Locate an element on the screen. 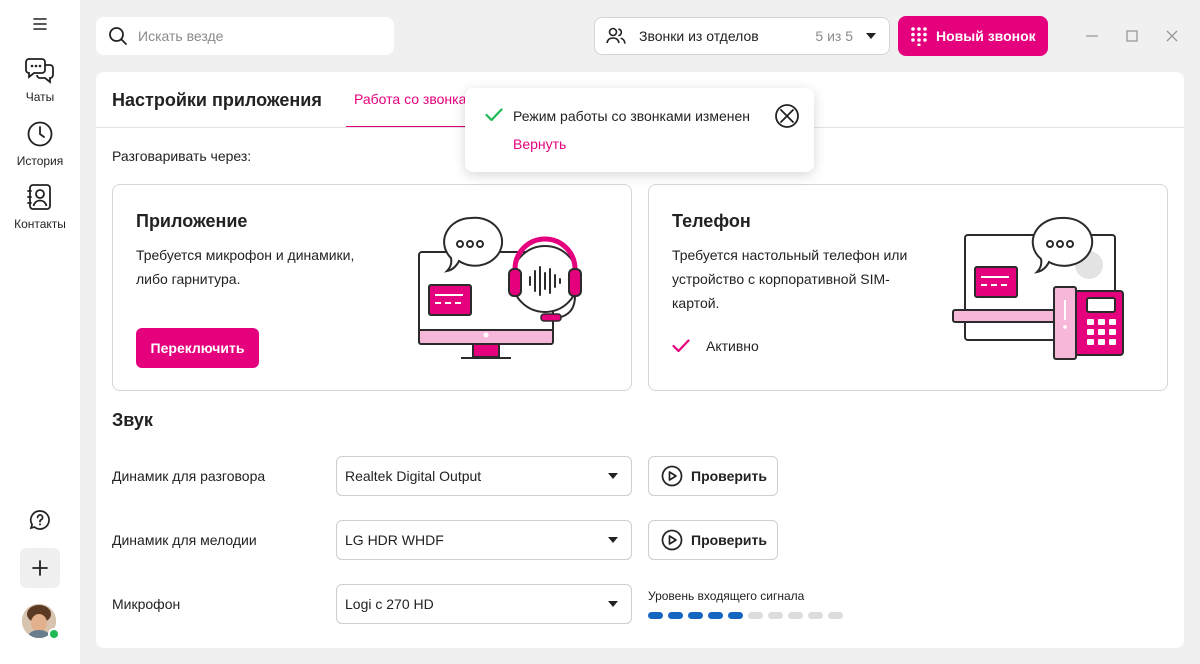  sidebar-item-label: История is located at coordinates (40, 161).